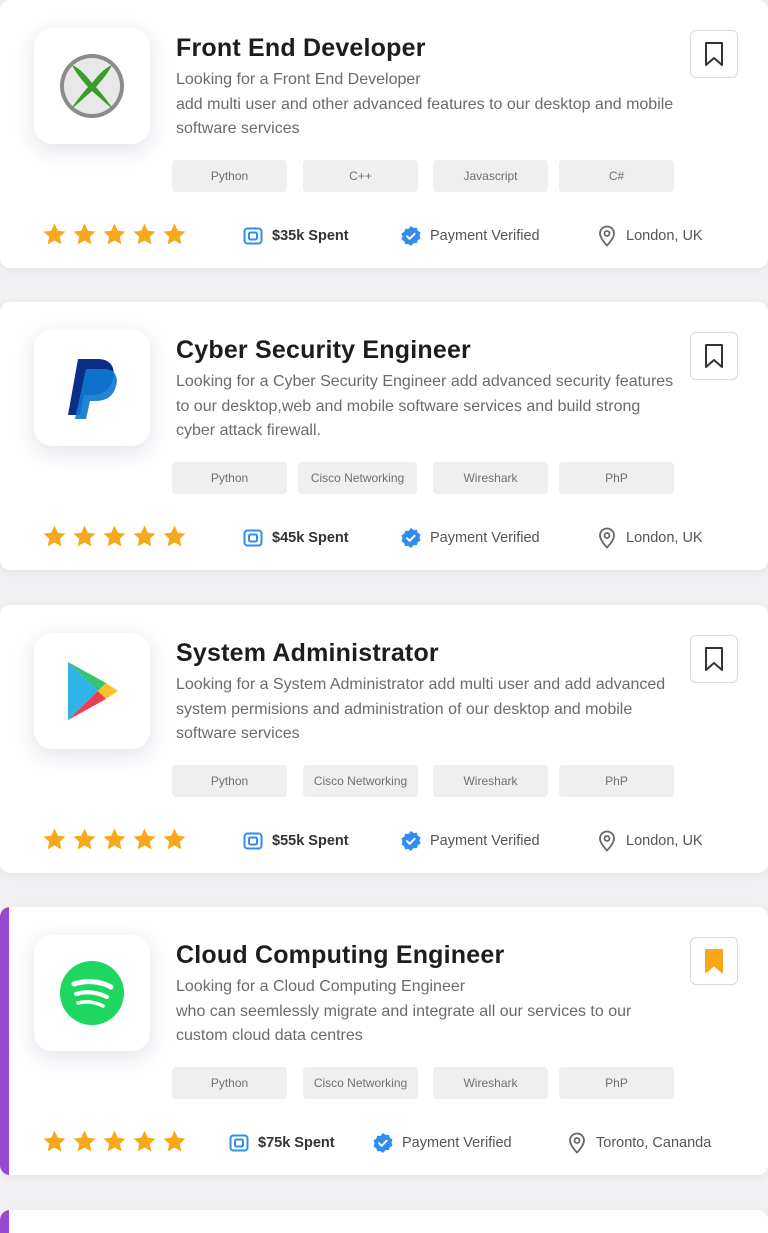 This screenshot has width=768, height=1233. What do you see at coordinates (384, 841) in the screenshot?
I see `job-footer: $55k Spent Payment Verified London, UK` at bounding box center [384, 841].